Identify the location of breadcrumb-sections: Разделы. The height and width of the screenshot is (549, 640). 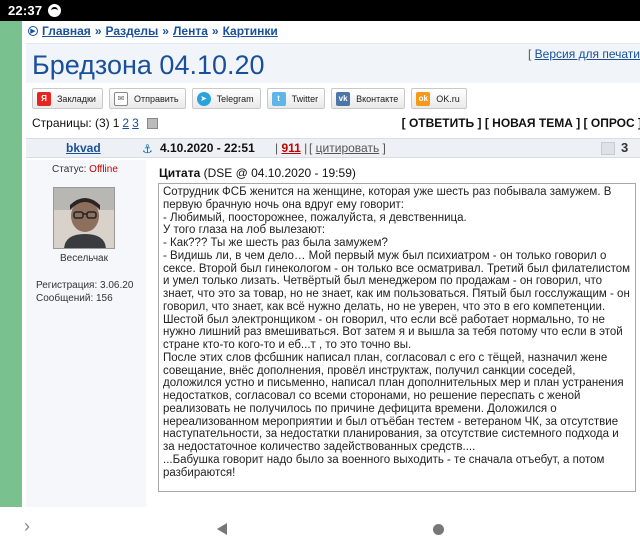
(132, 31).